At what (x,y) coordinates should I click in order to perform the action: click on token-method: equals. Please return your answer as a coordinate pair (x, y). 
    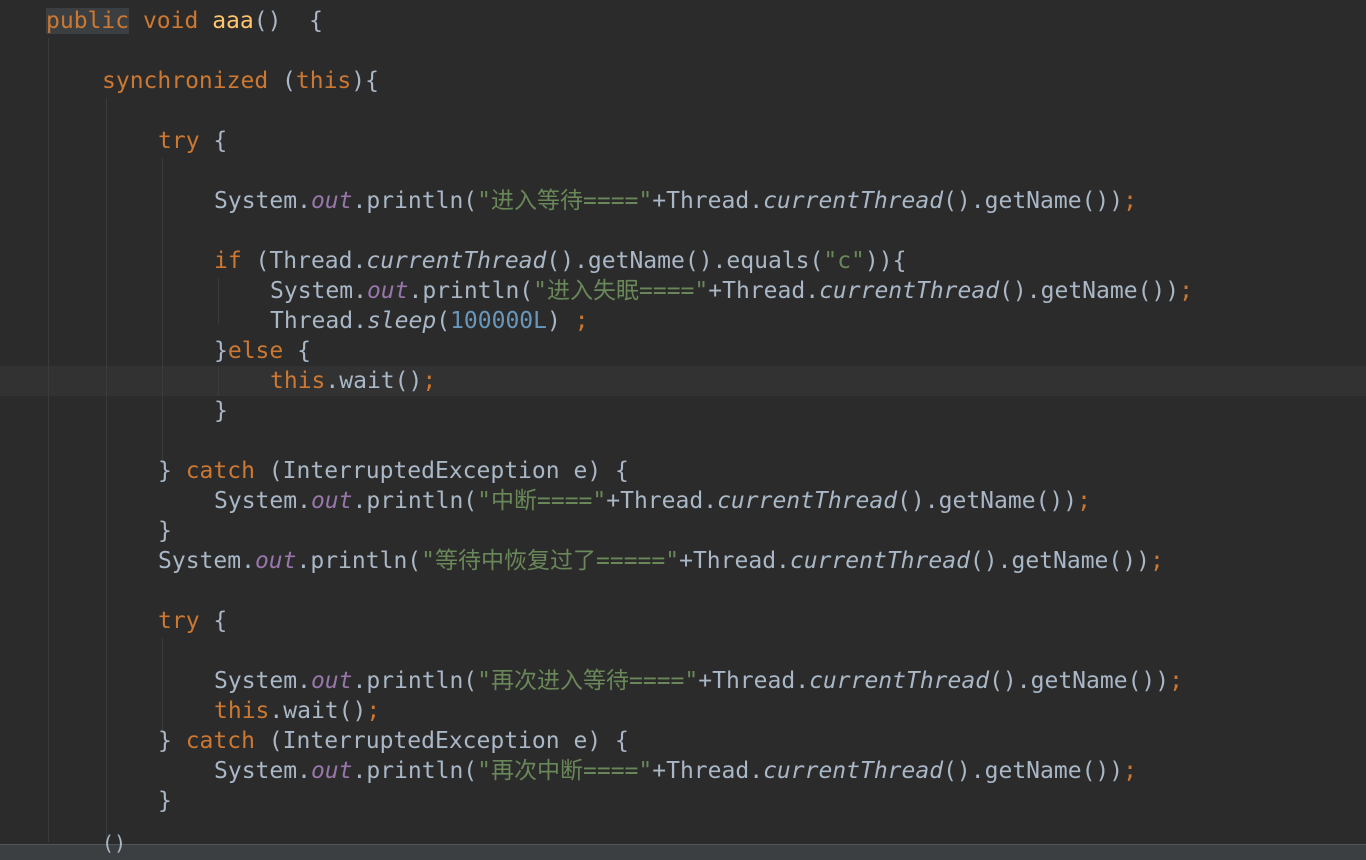
    Looking at the image, I should click on (768, 261).